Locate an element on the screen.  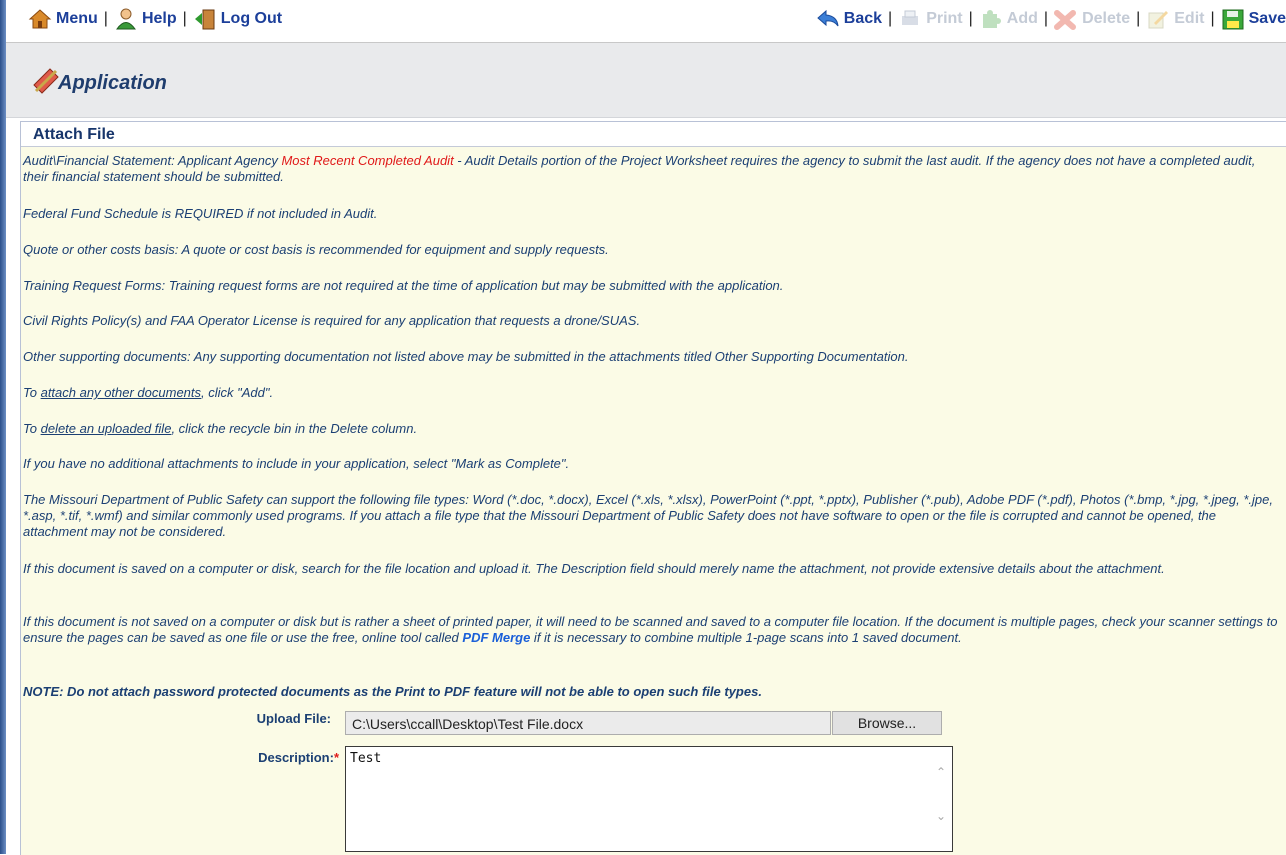
edit-pencil-icon is located at coordinates (1158, 20).